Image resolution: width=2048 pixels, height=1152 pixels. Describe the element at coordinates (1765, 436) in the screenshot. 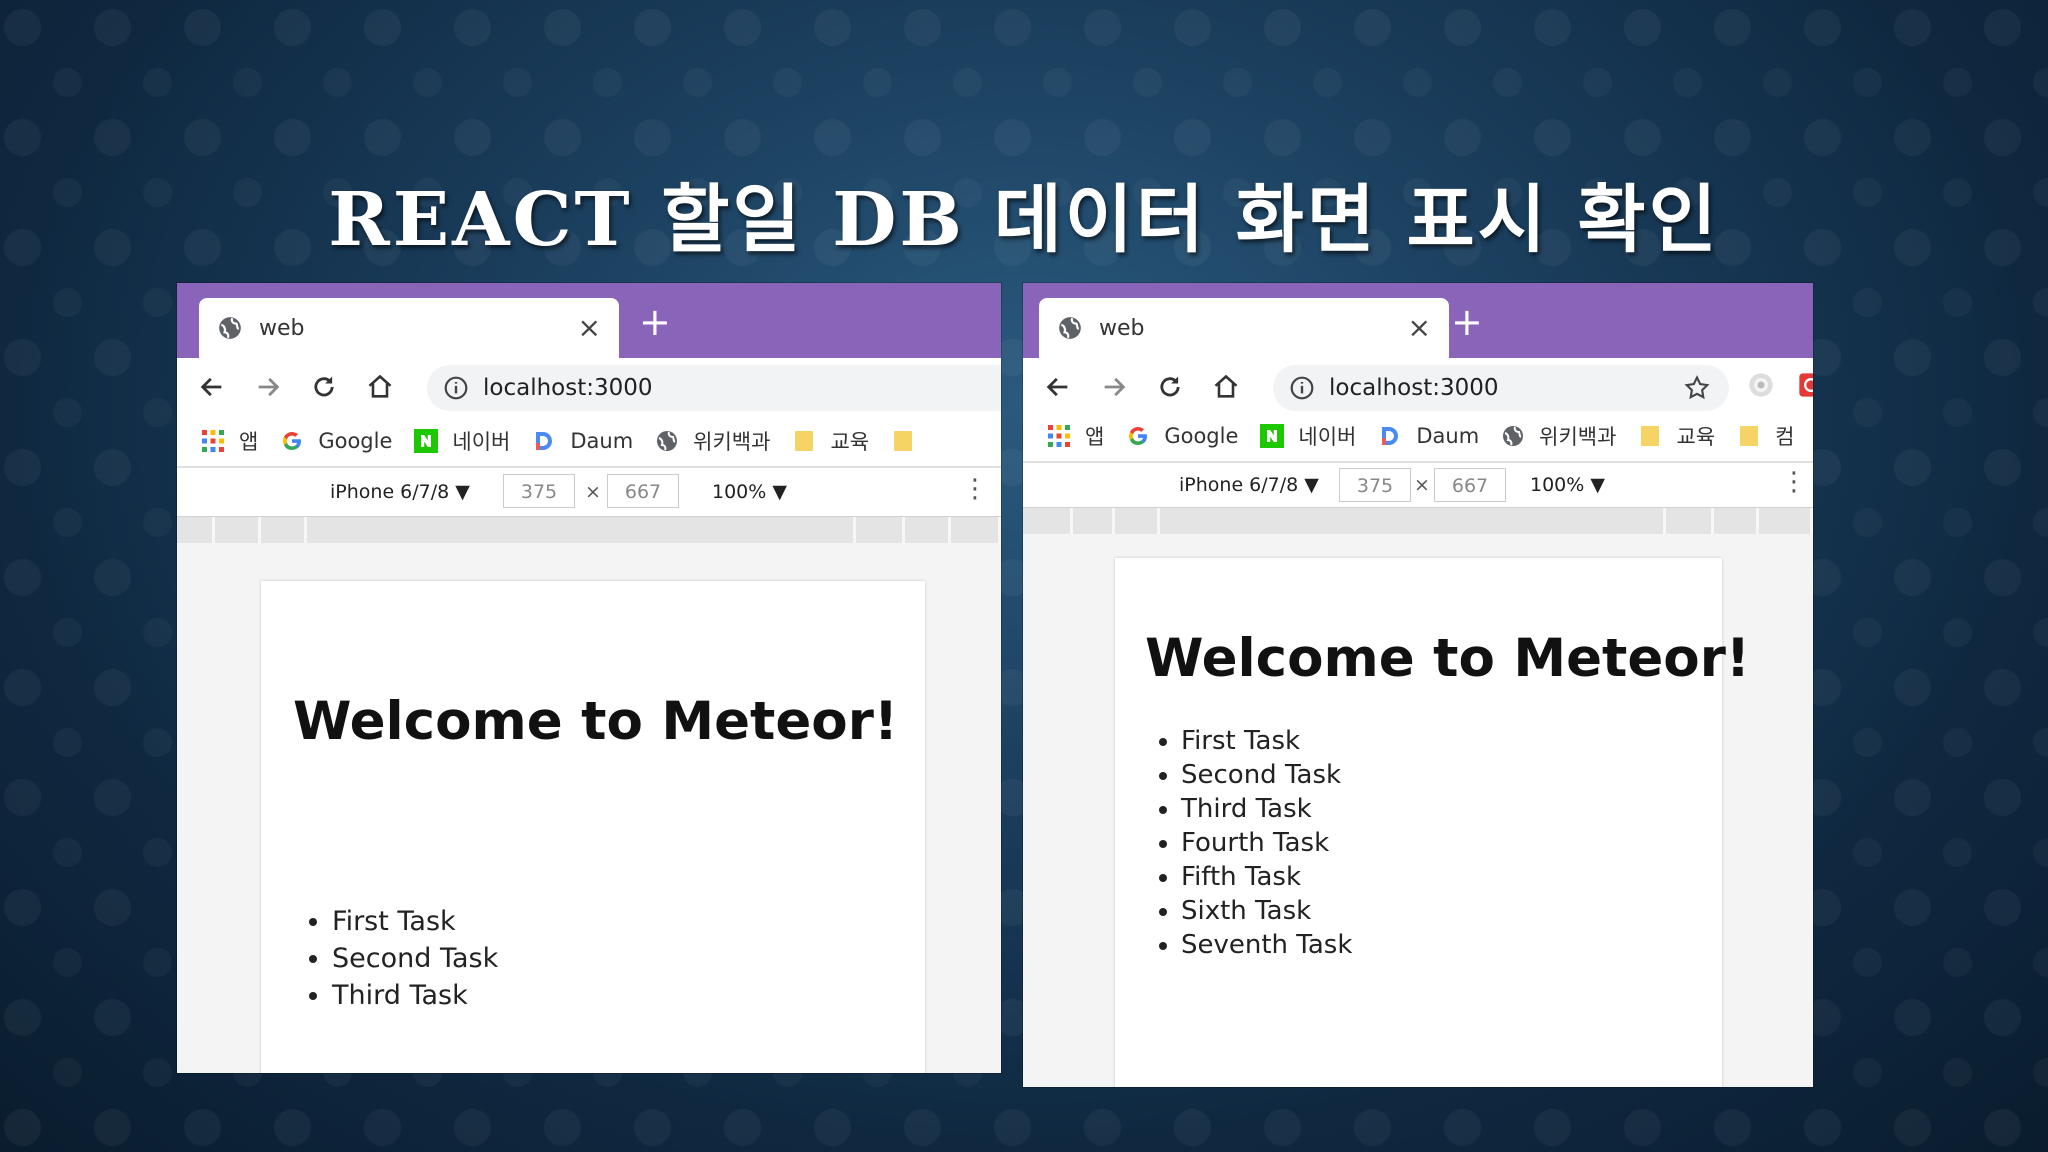

I see `bookmark-folder-overflow: 컴` at that location.